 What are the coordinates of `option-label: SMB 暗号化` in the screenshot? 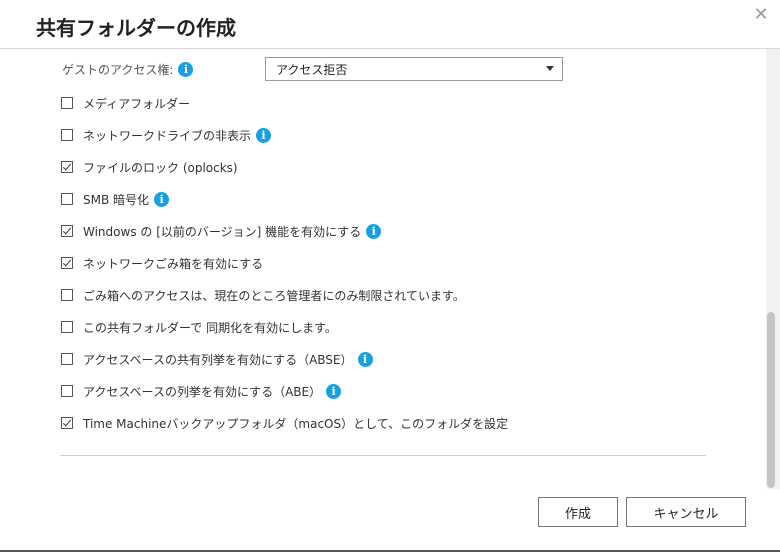 It's located at (116, 199).